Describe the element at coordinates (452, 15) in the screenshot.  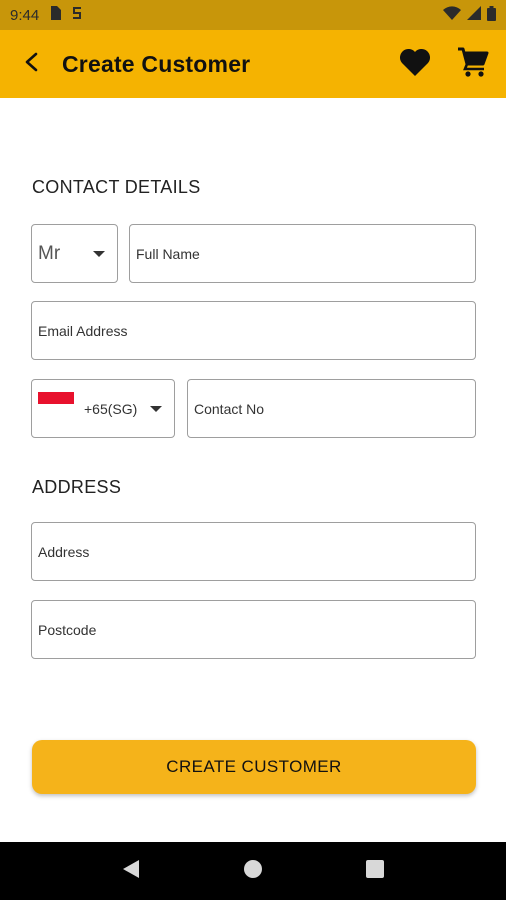
I see `wifi-icon` at that location.